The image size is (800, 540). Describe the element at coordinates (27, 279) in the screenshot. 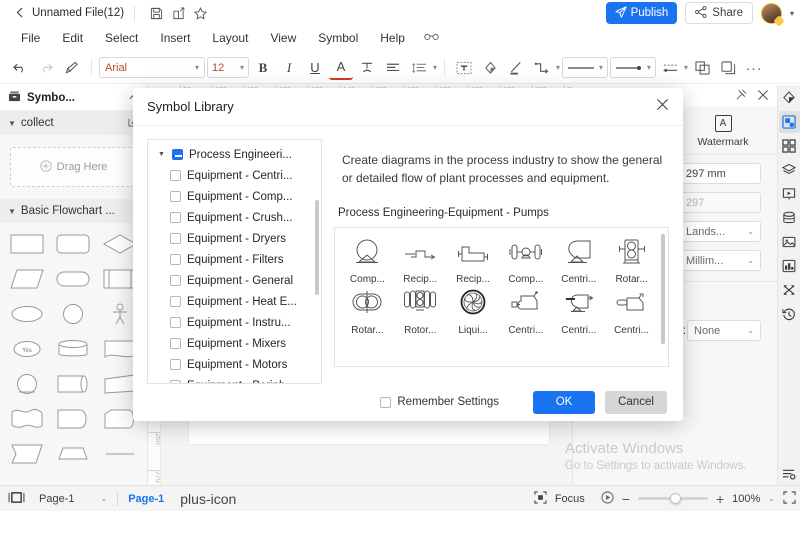

I see `shape-parallelogram` at that location.